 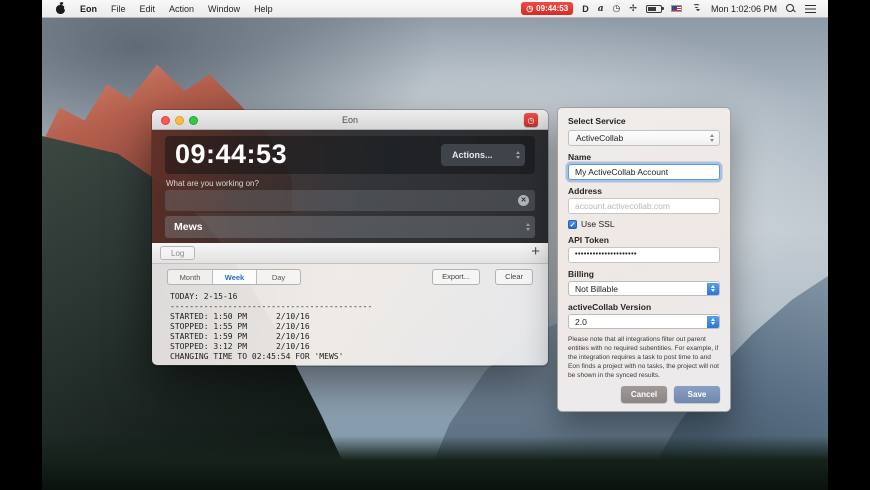 What do you see at coordinates (148, 9) in the screenshot?
I see `menu-edit: Edit` at bounding box center [148, 9].